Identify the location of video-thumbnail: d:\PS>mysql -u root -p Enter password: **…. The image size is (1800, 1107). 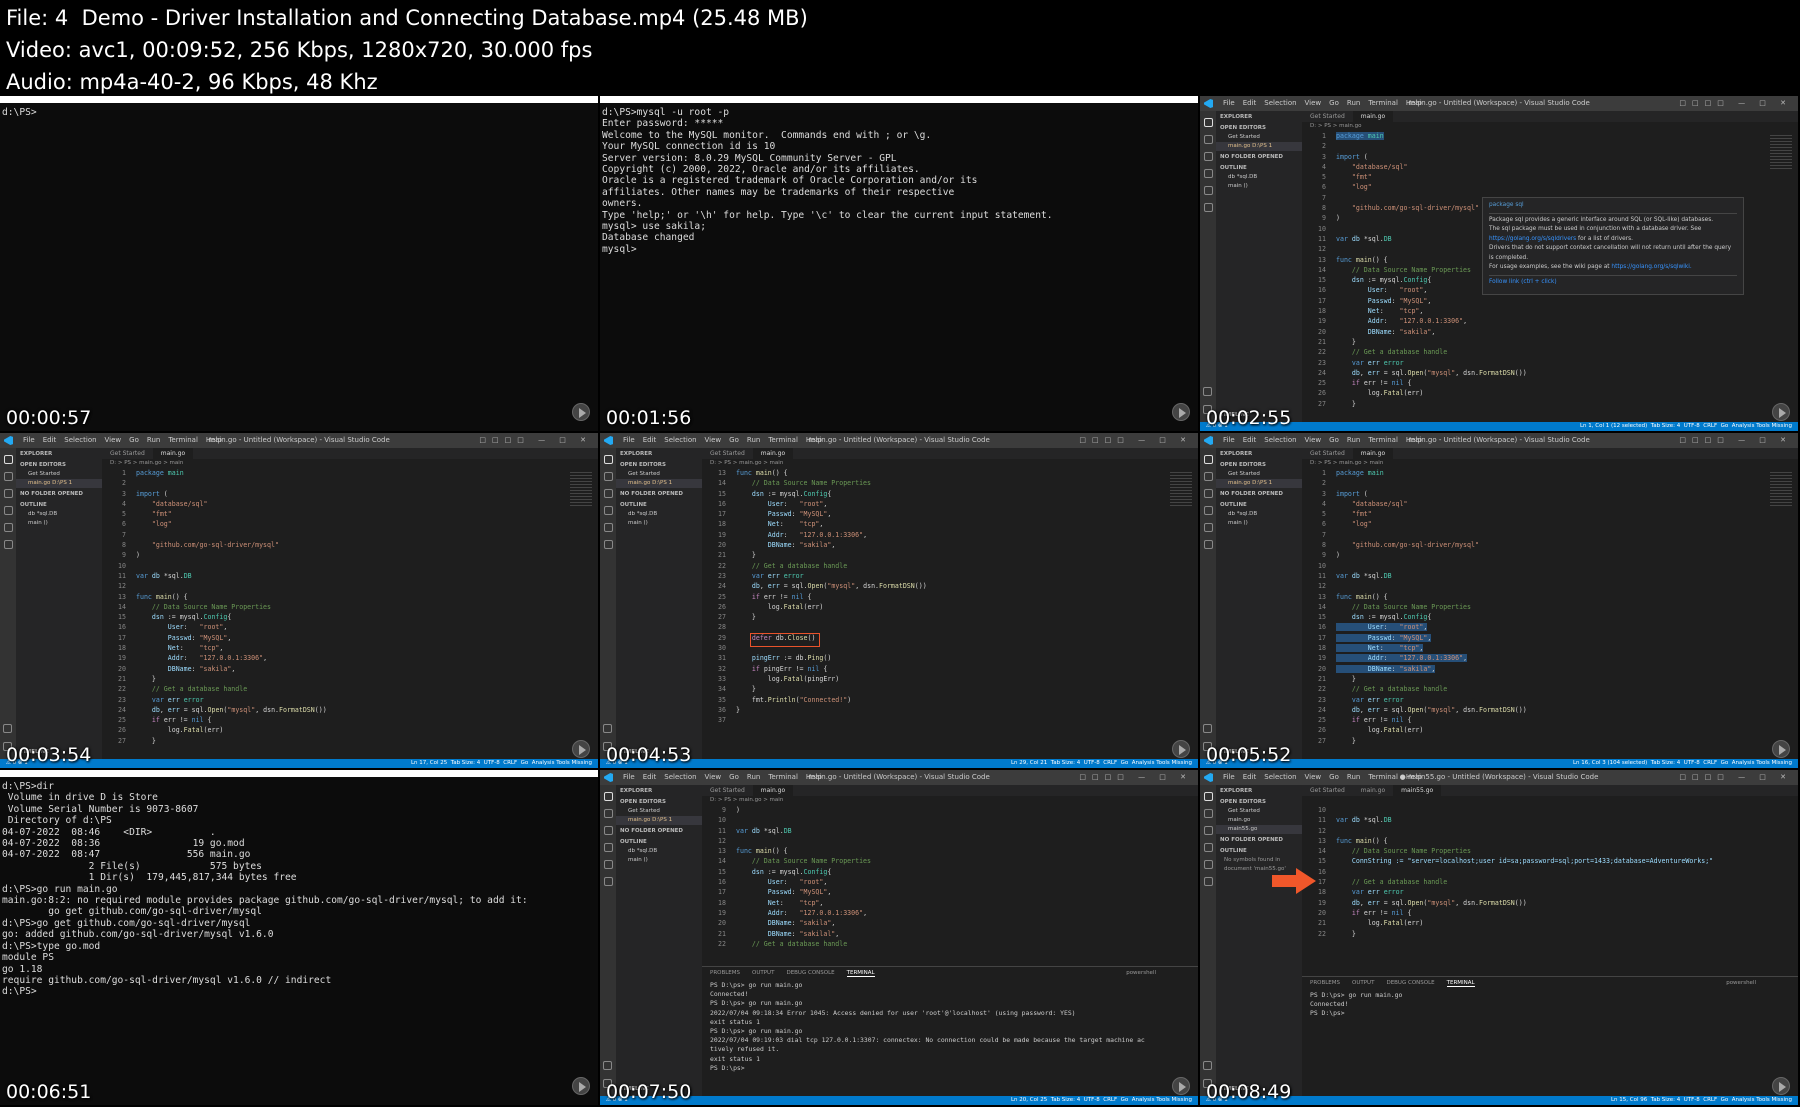
(899, 263).